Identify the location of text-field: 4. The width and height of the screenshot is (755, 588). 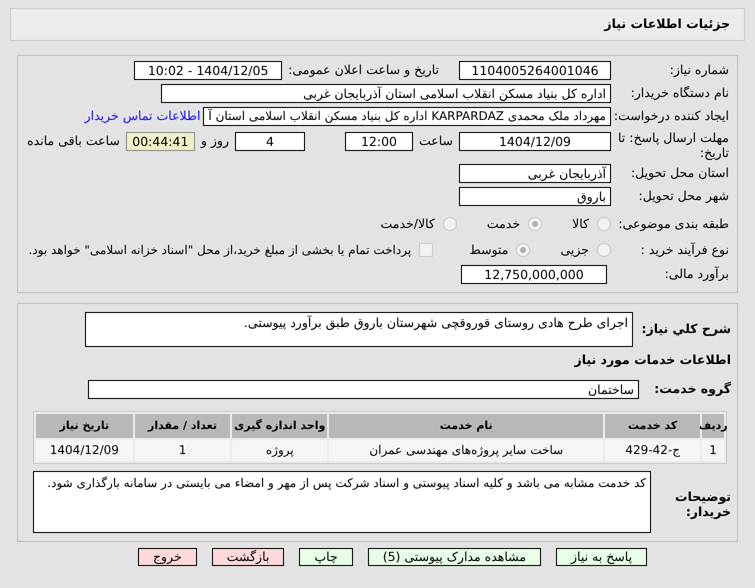
(269, 141).